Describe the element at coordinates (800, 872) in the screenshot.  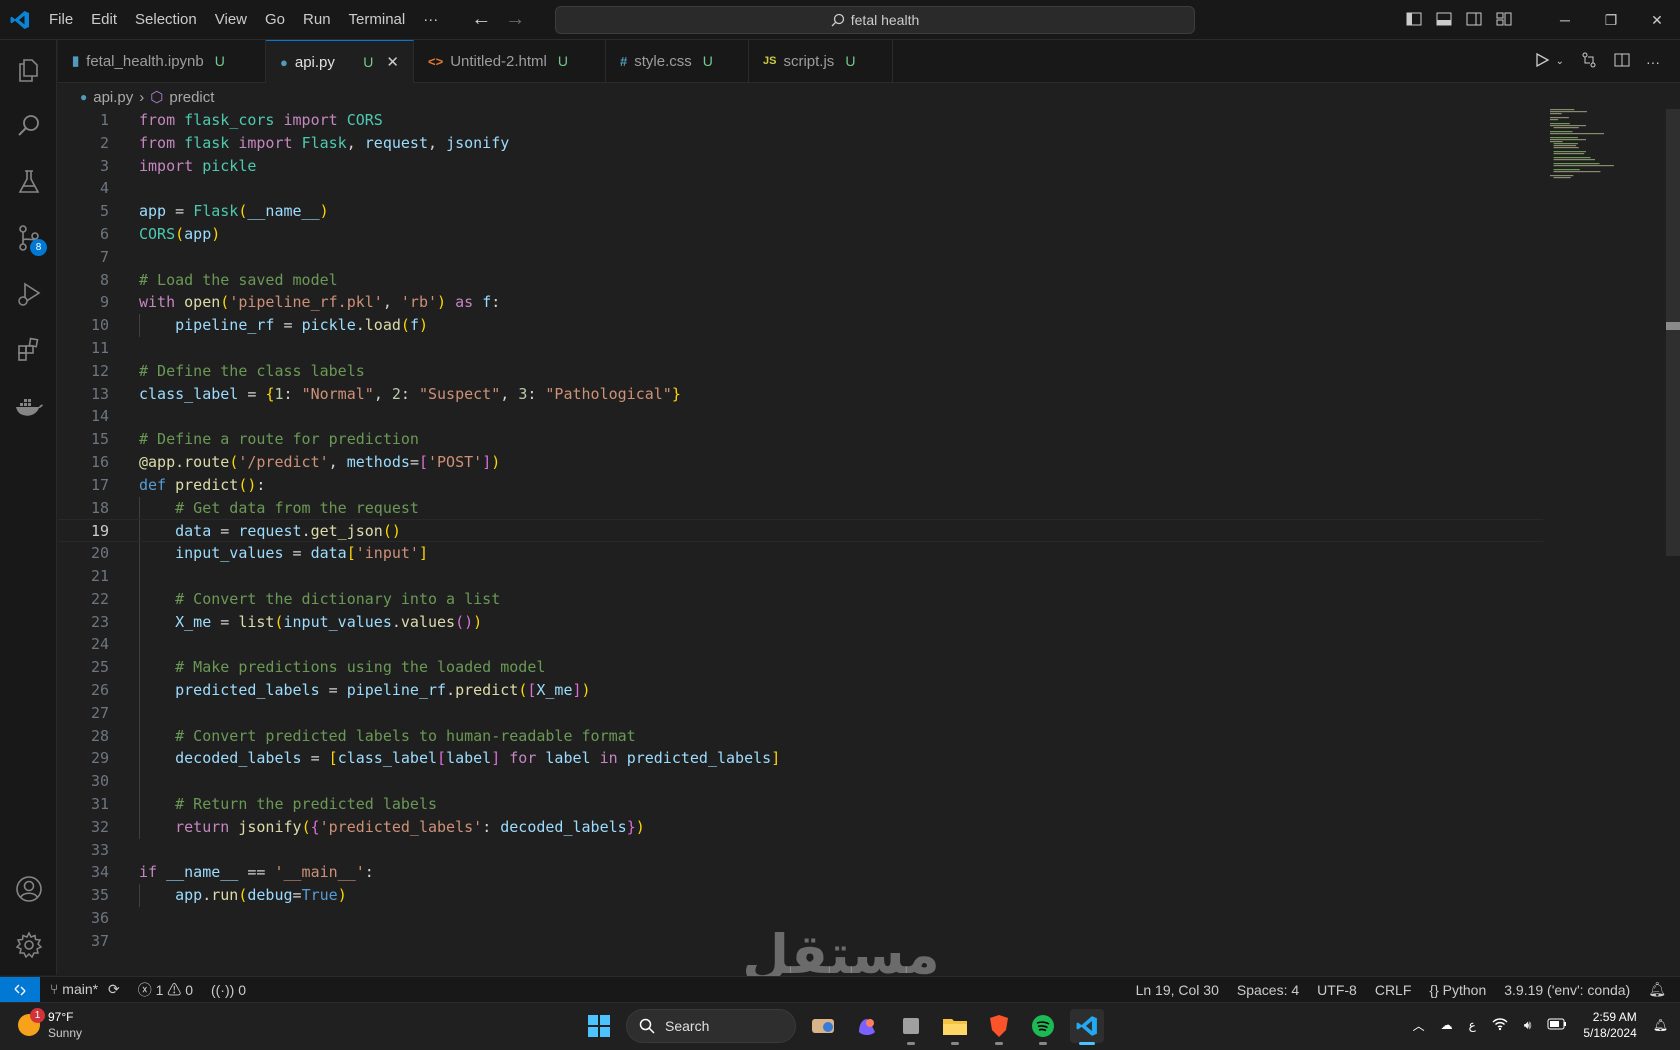
I see `code-line: 34 if __name__ == '__main__':` at that location.